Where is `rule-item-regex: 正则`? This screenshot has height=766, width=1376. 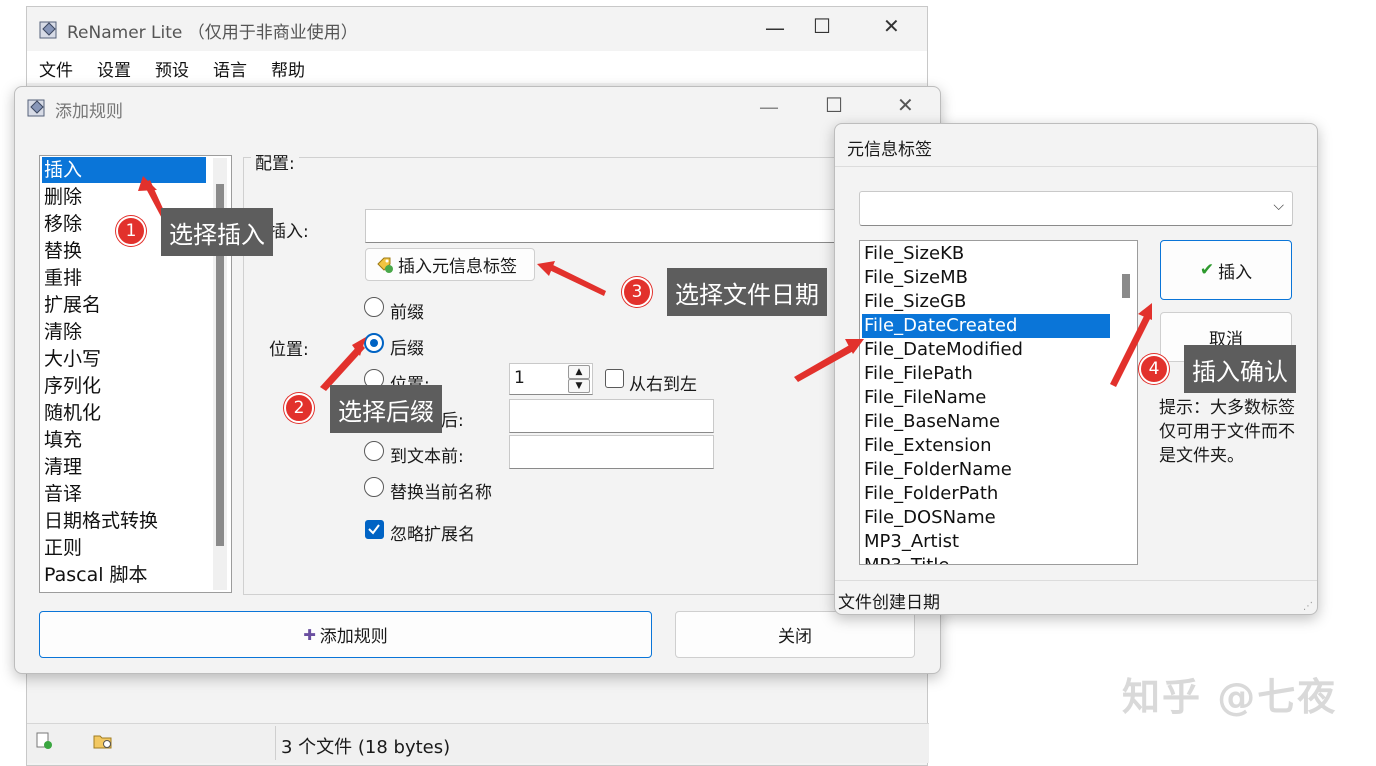 rule-item-regex: 正则 is located at coordinates (124, 548).